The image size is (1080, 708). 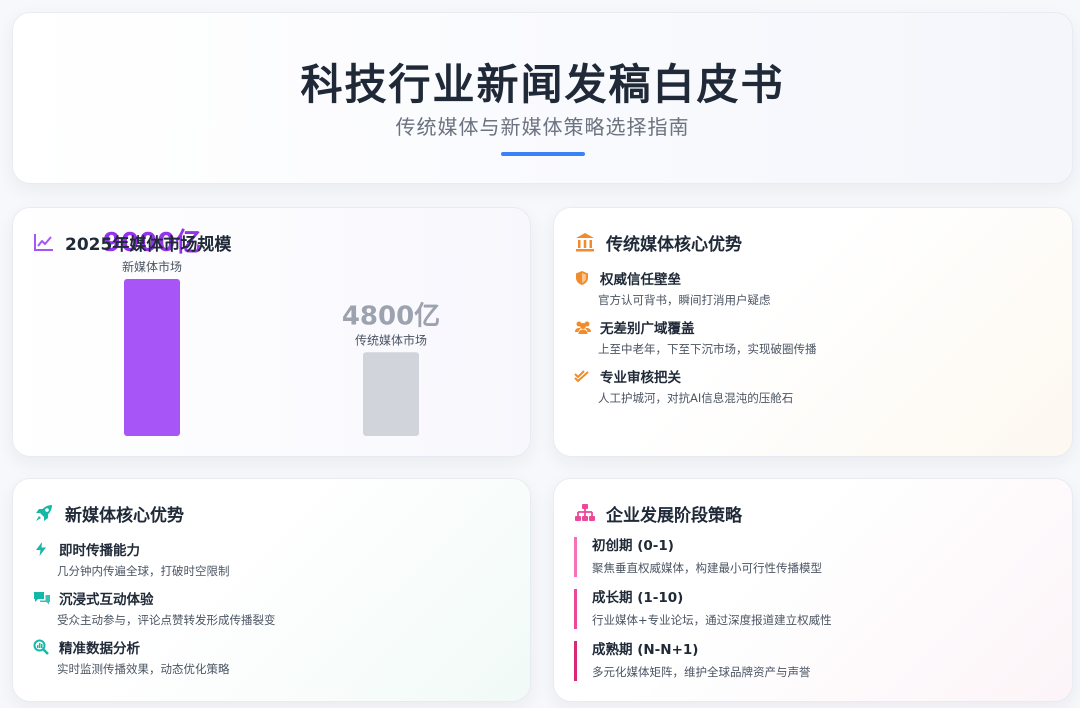 I want to click on check-double-icon, so click(x=582, y=376).